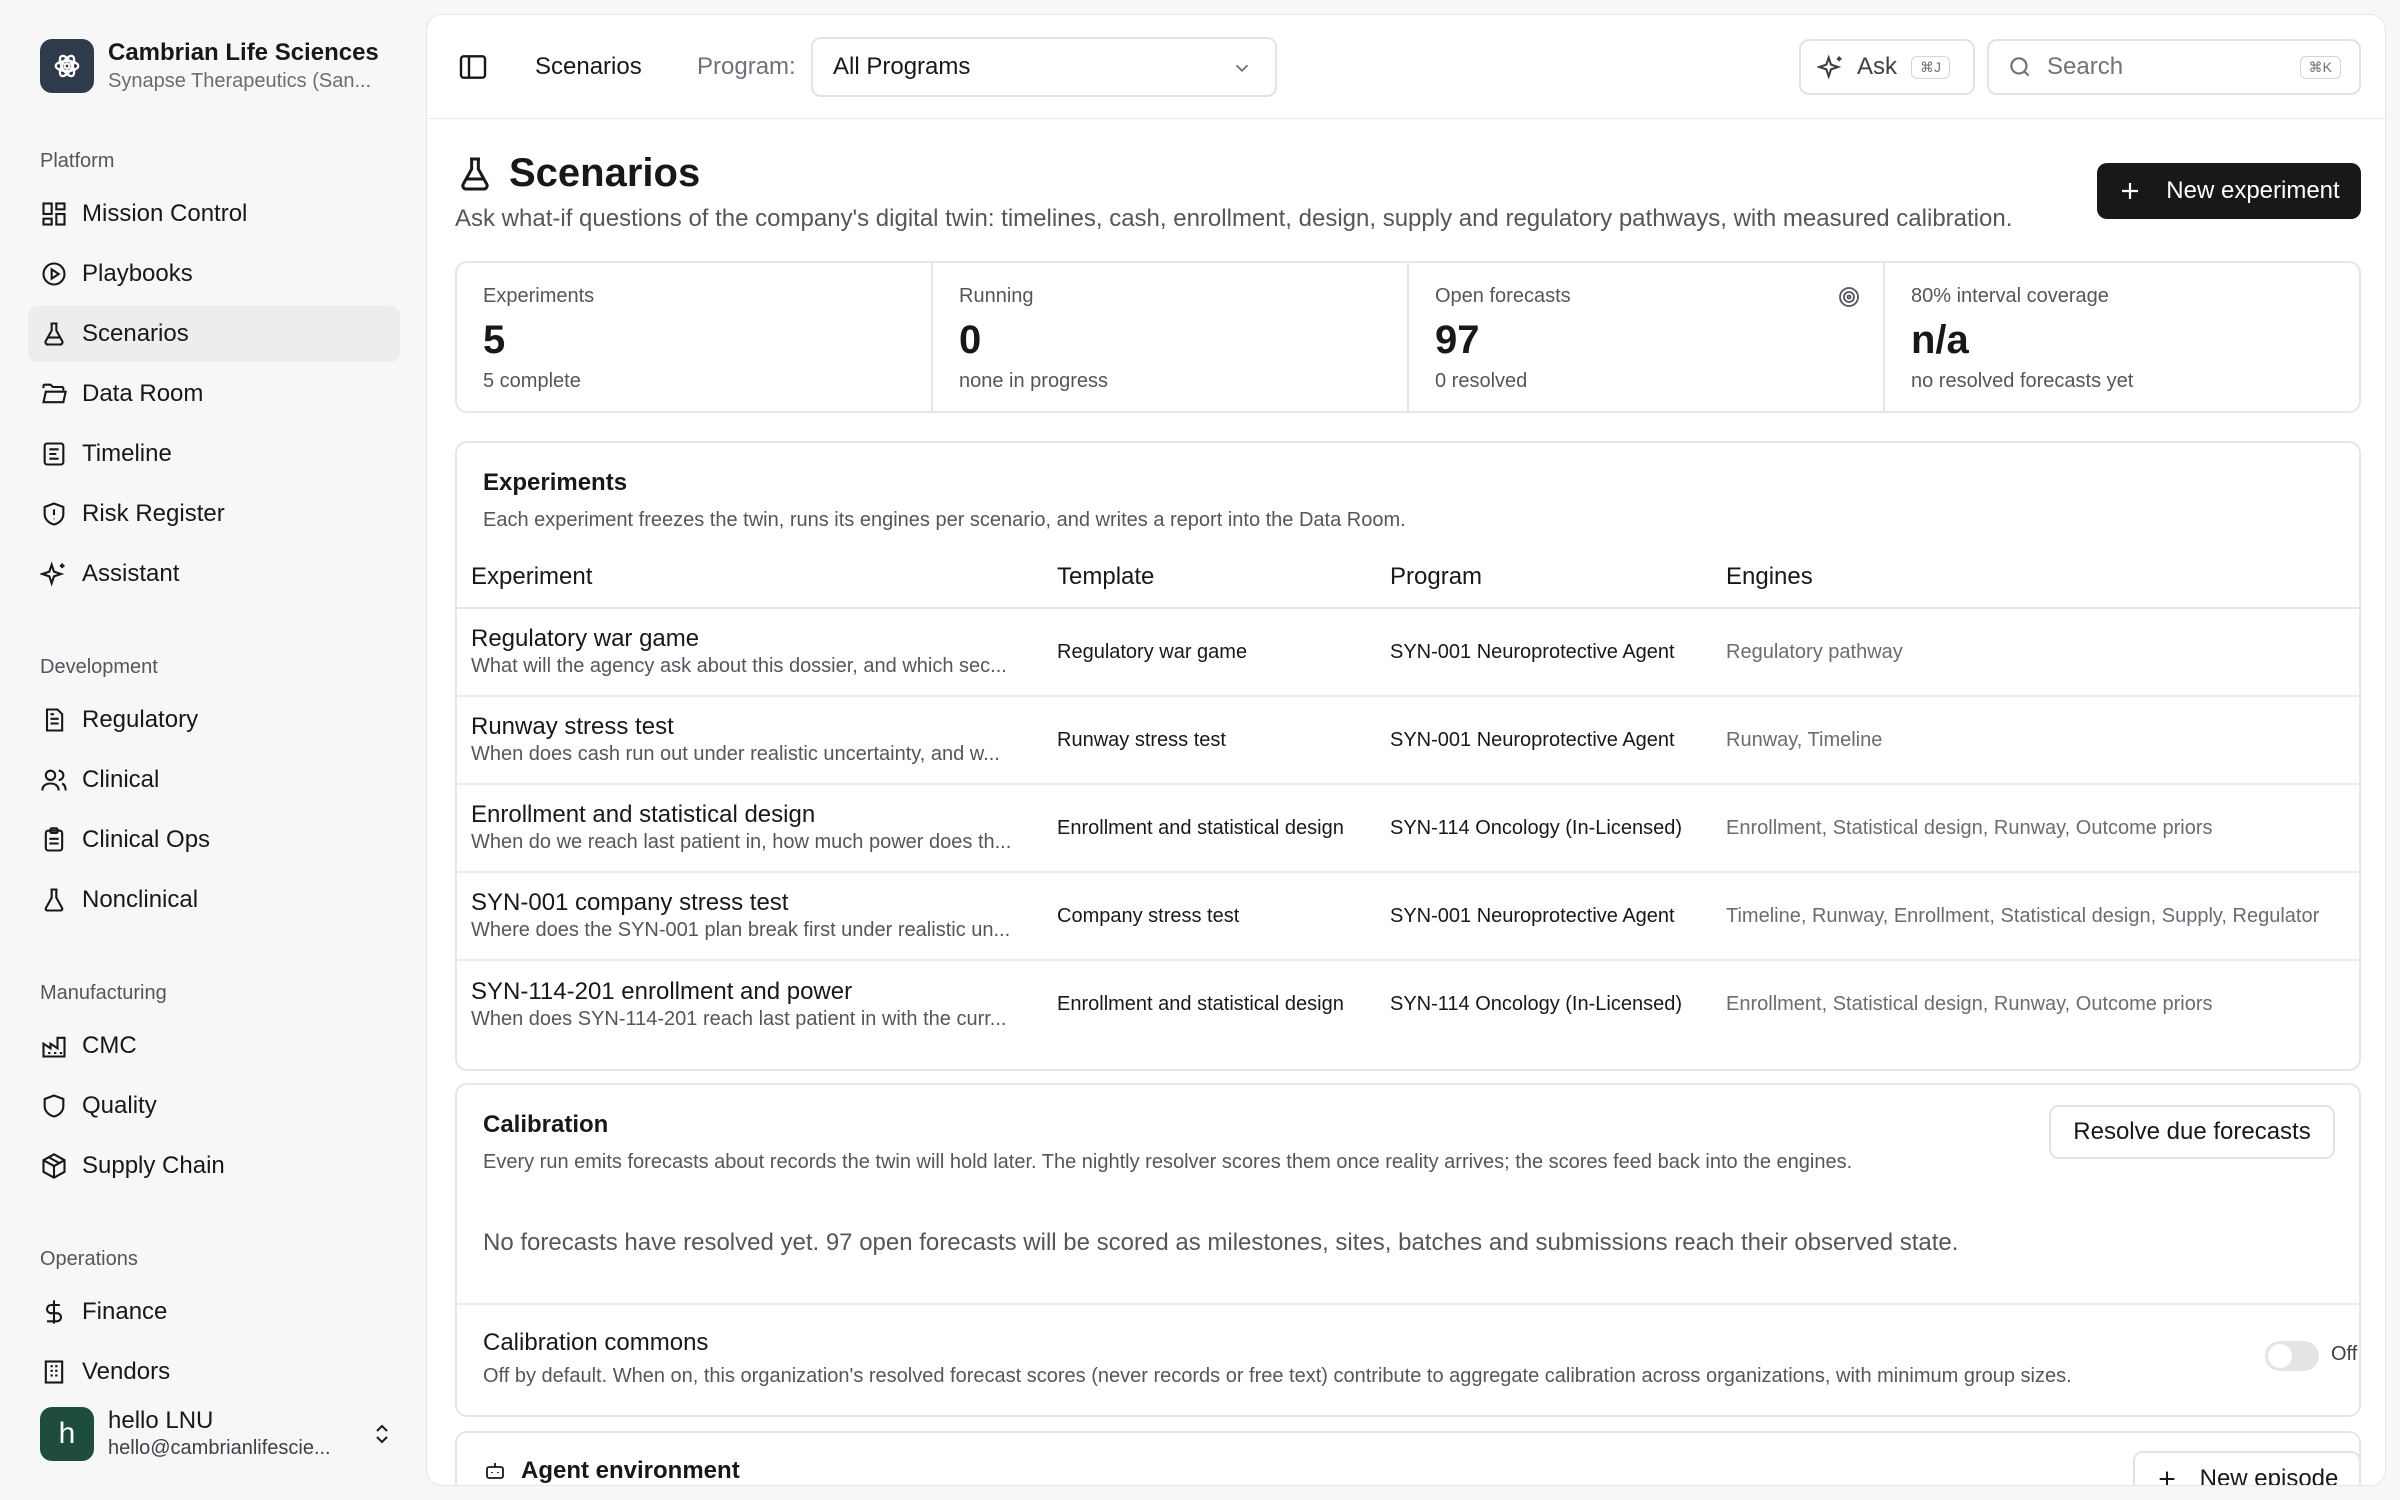 The image size is (2400, 1500). What do you see at coordinates (153, 1165) in the screenshot?
I see `sidebar-item-label: Supply Chain` at bounding box center [153, 1165].